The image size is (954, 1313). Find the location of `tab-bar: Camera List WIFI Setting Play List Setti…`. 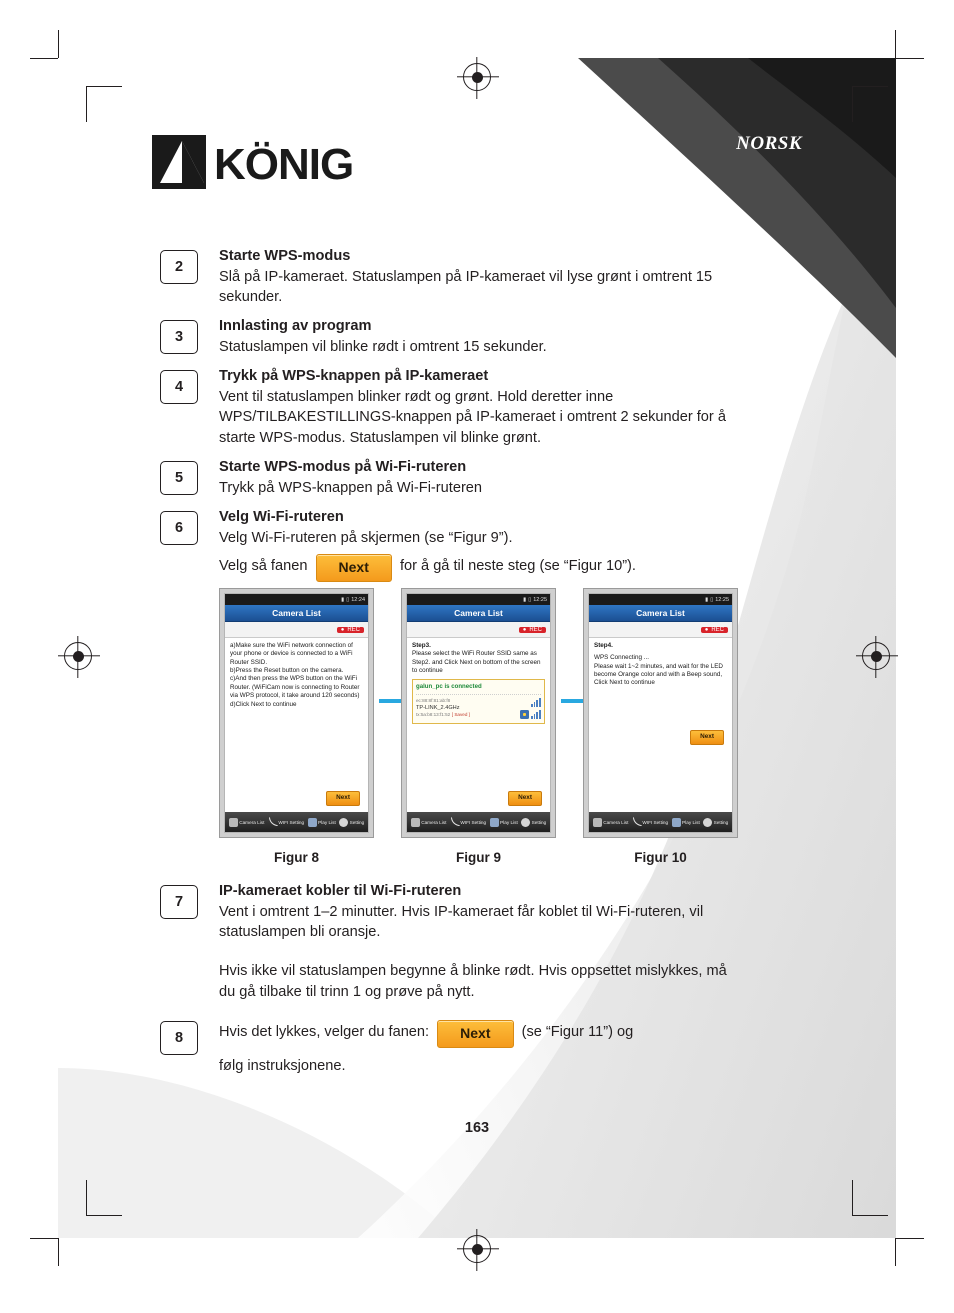

tab-bar: Camera List WIFI Setting Play List Setti… is located at coordinates (478, 822).